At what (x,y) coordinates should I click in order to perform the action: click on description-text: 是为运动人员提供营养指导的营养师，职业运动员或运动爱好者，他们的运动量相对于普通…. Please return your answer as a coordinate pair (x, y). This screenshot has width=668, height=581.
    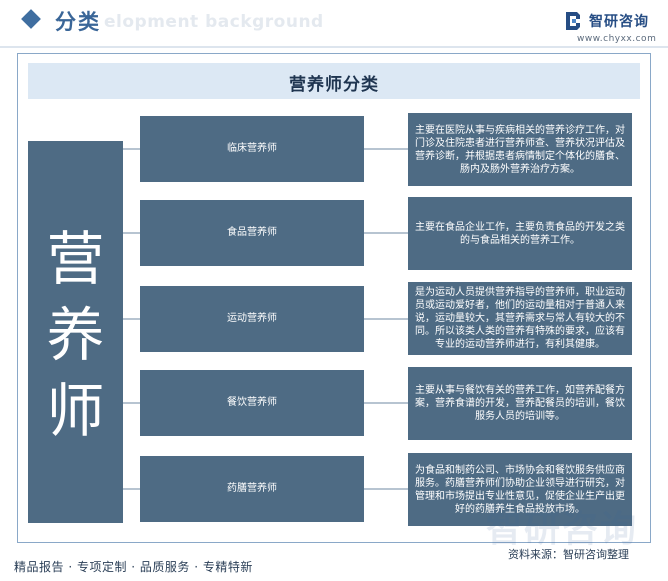
    Looking at the image, I should click on (520, 318).